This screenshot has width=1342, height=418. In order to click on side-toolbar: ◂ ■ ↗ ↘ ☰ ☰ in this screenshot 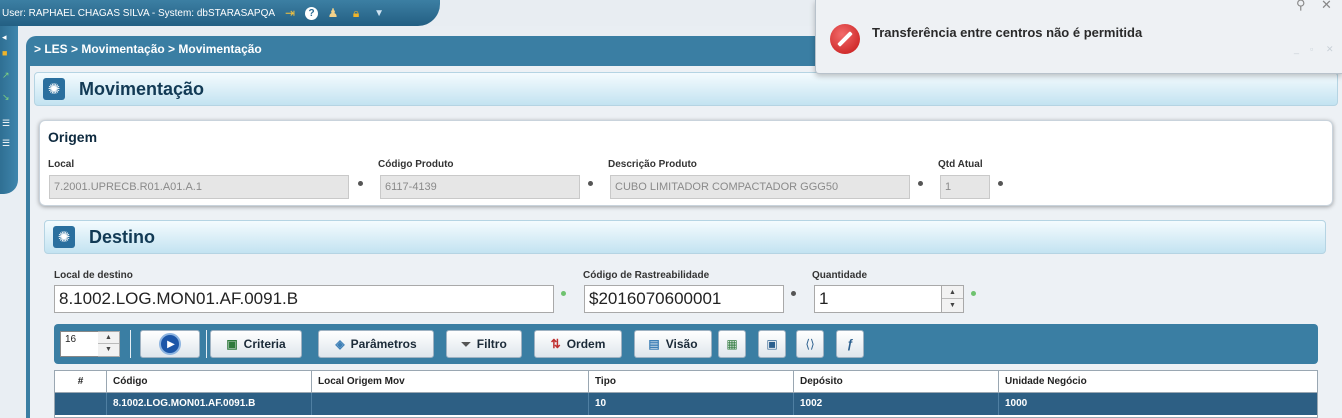, I will do `click(9, 110)`.